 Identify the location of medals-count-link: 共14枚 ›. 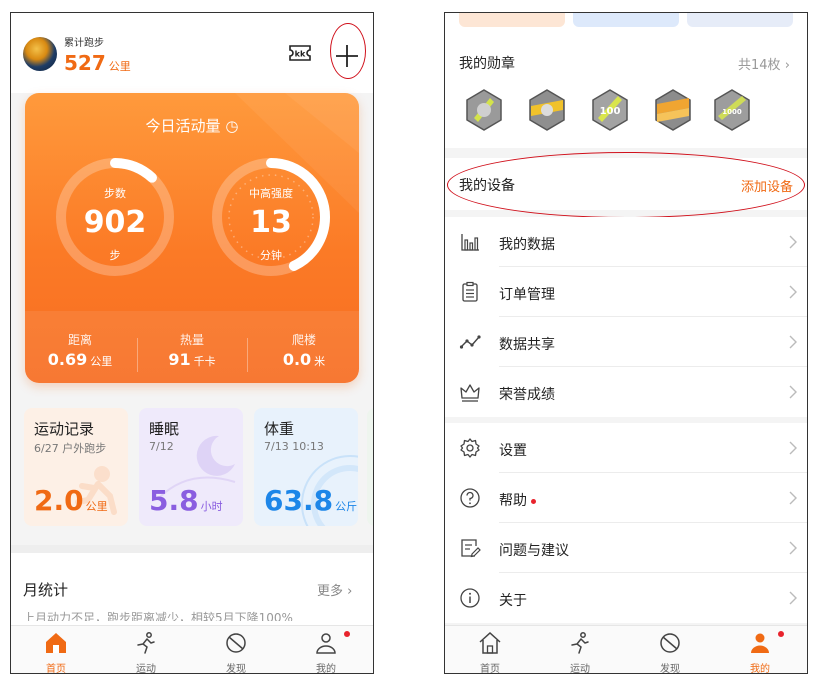
(764, 63).